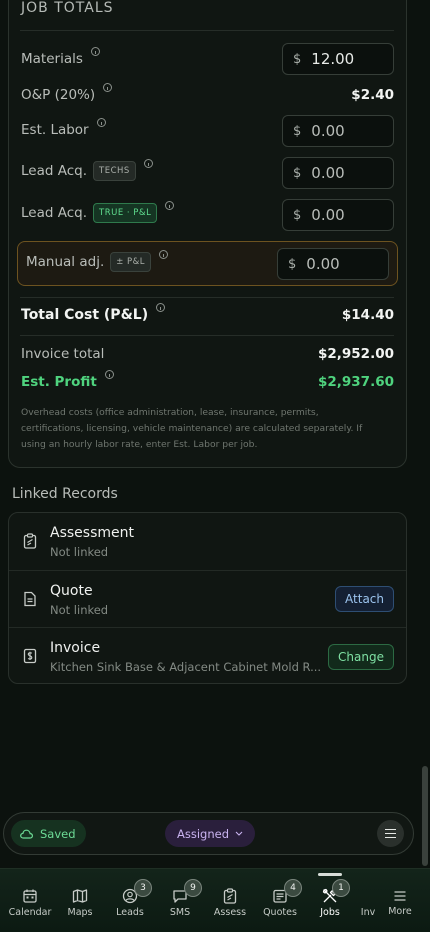 Image resolution: width=430 pixels, height=932 pixels. I want to click on invoice-total-value: $2,952.00, so click(355, 354).